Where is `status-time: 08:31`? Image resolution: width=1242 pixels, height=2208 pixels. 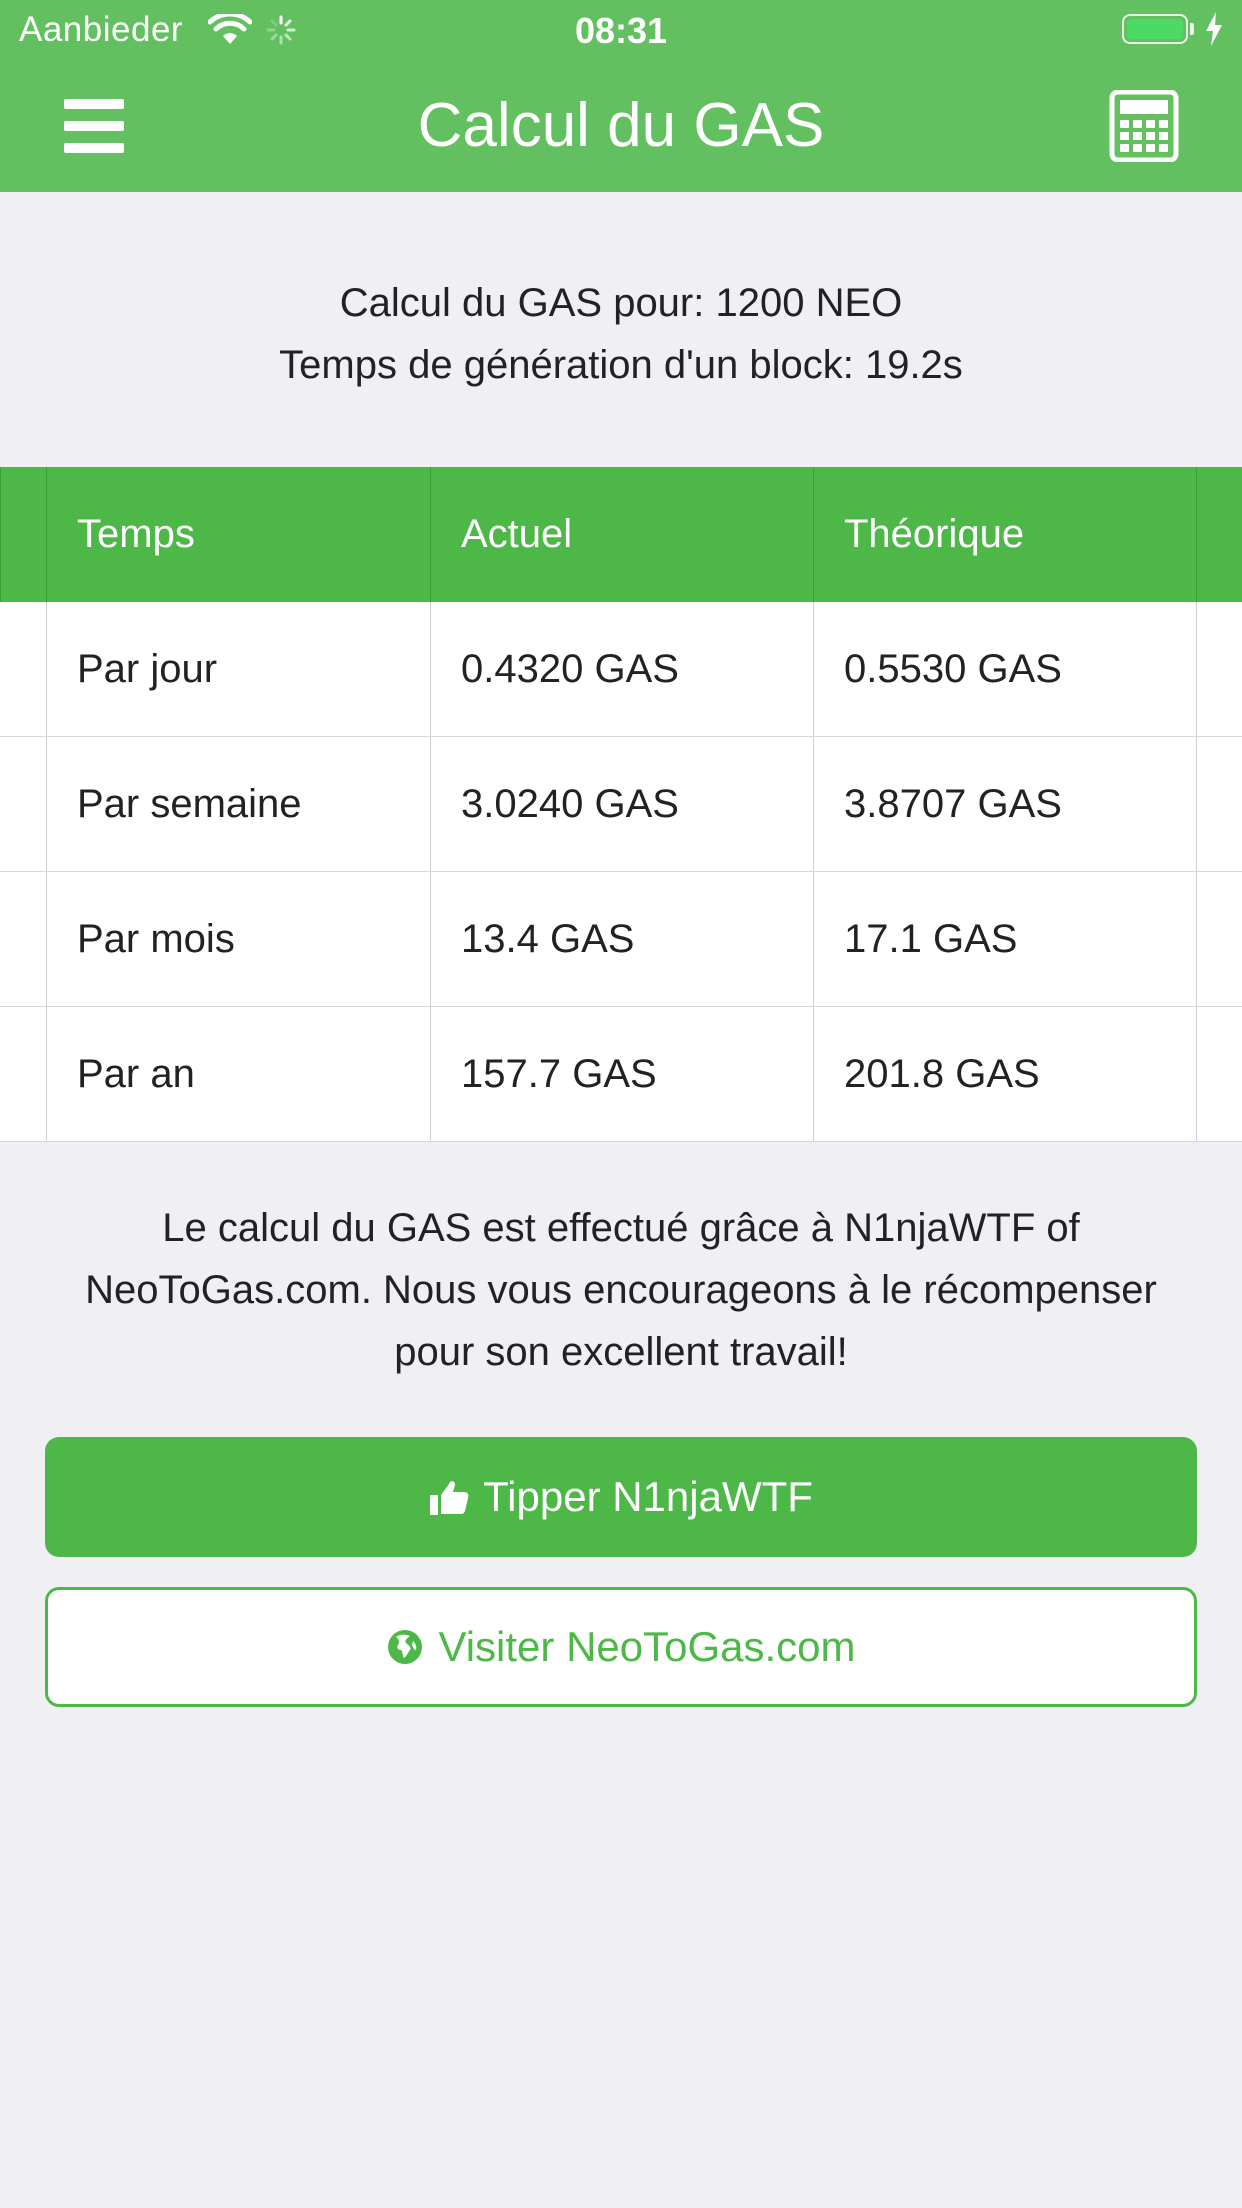 status-time: 08:31 is located at coordinates (621, 30).